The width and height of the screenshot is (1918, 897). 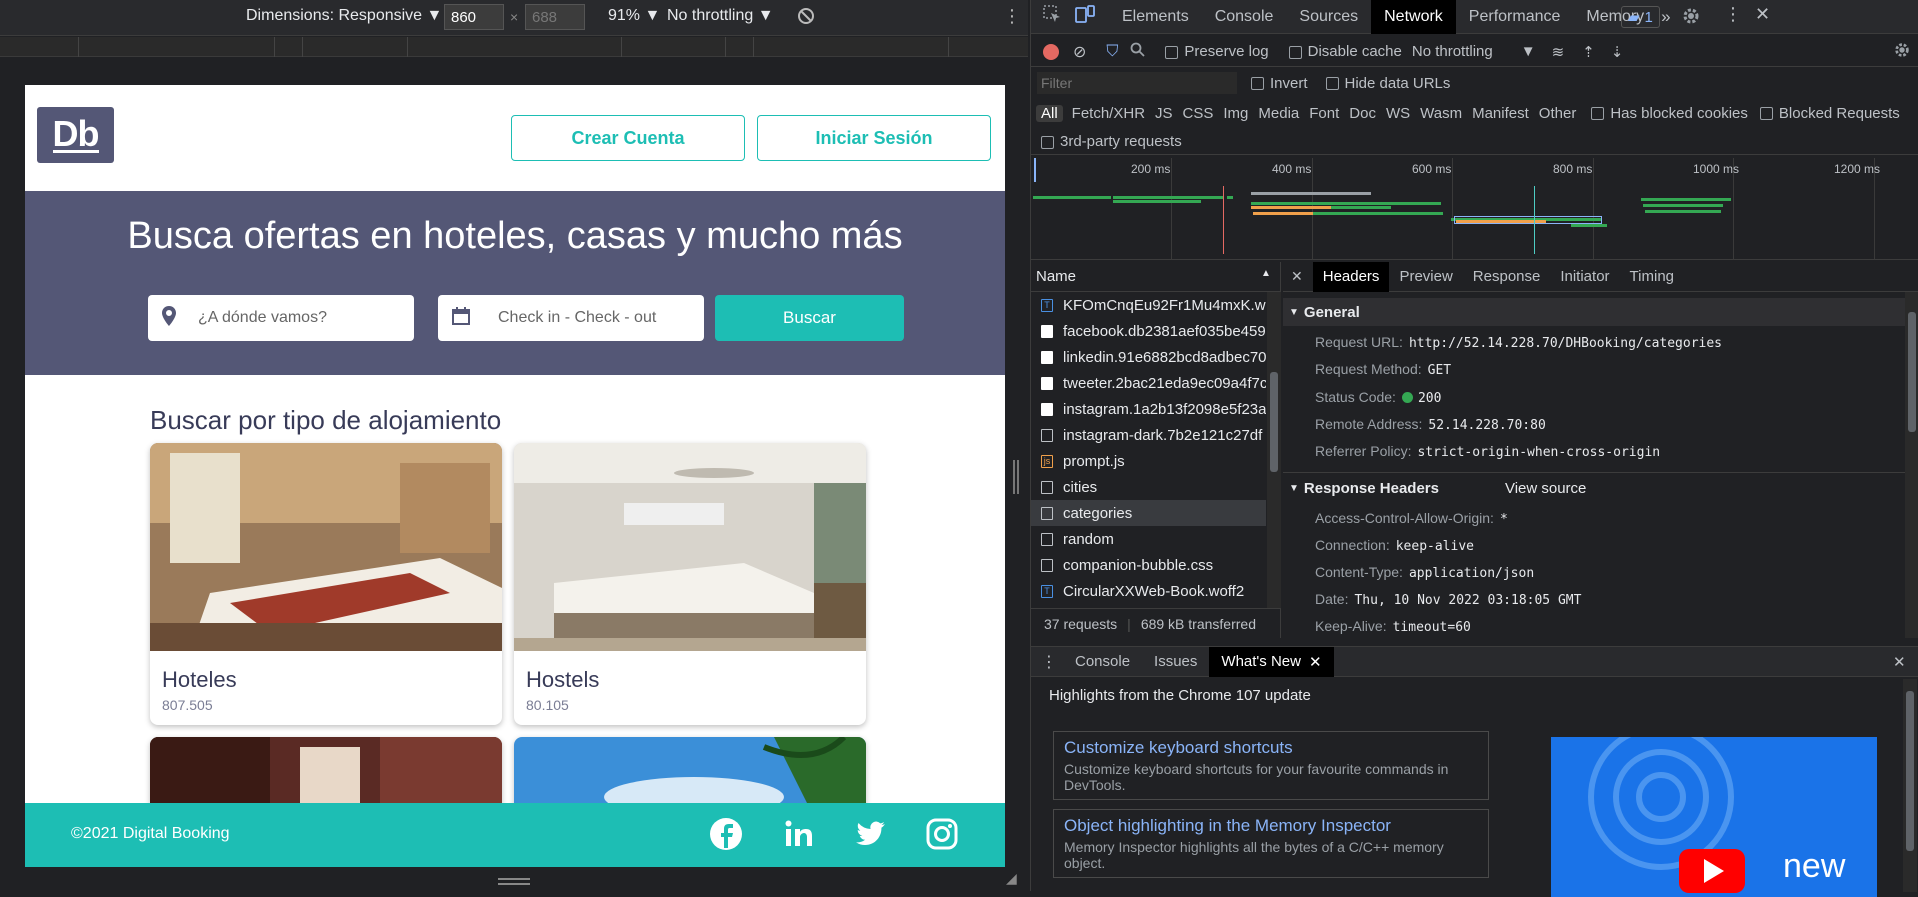 What do you see at coordinates (326, 584) in the screenshot?
I see `category-card-hotels: Hoteles 807.505` at bounding box center [326, 584].